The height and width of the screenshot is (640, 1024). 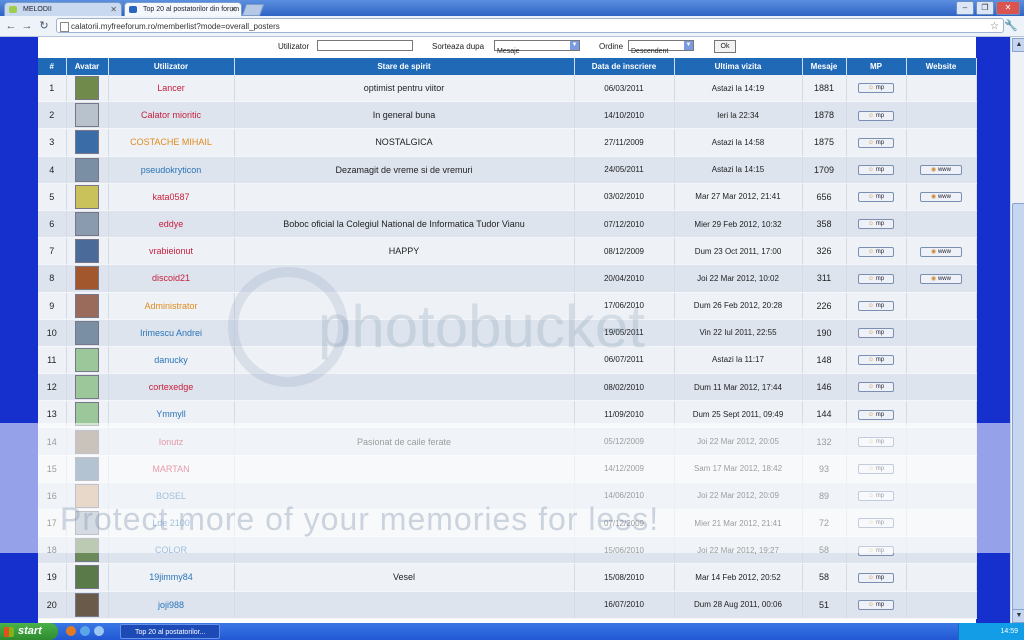 What do you see at coordinates (171, 360) in the screenshot?
I see `username-link: danucky` at bounding box center [171, 360].